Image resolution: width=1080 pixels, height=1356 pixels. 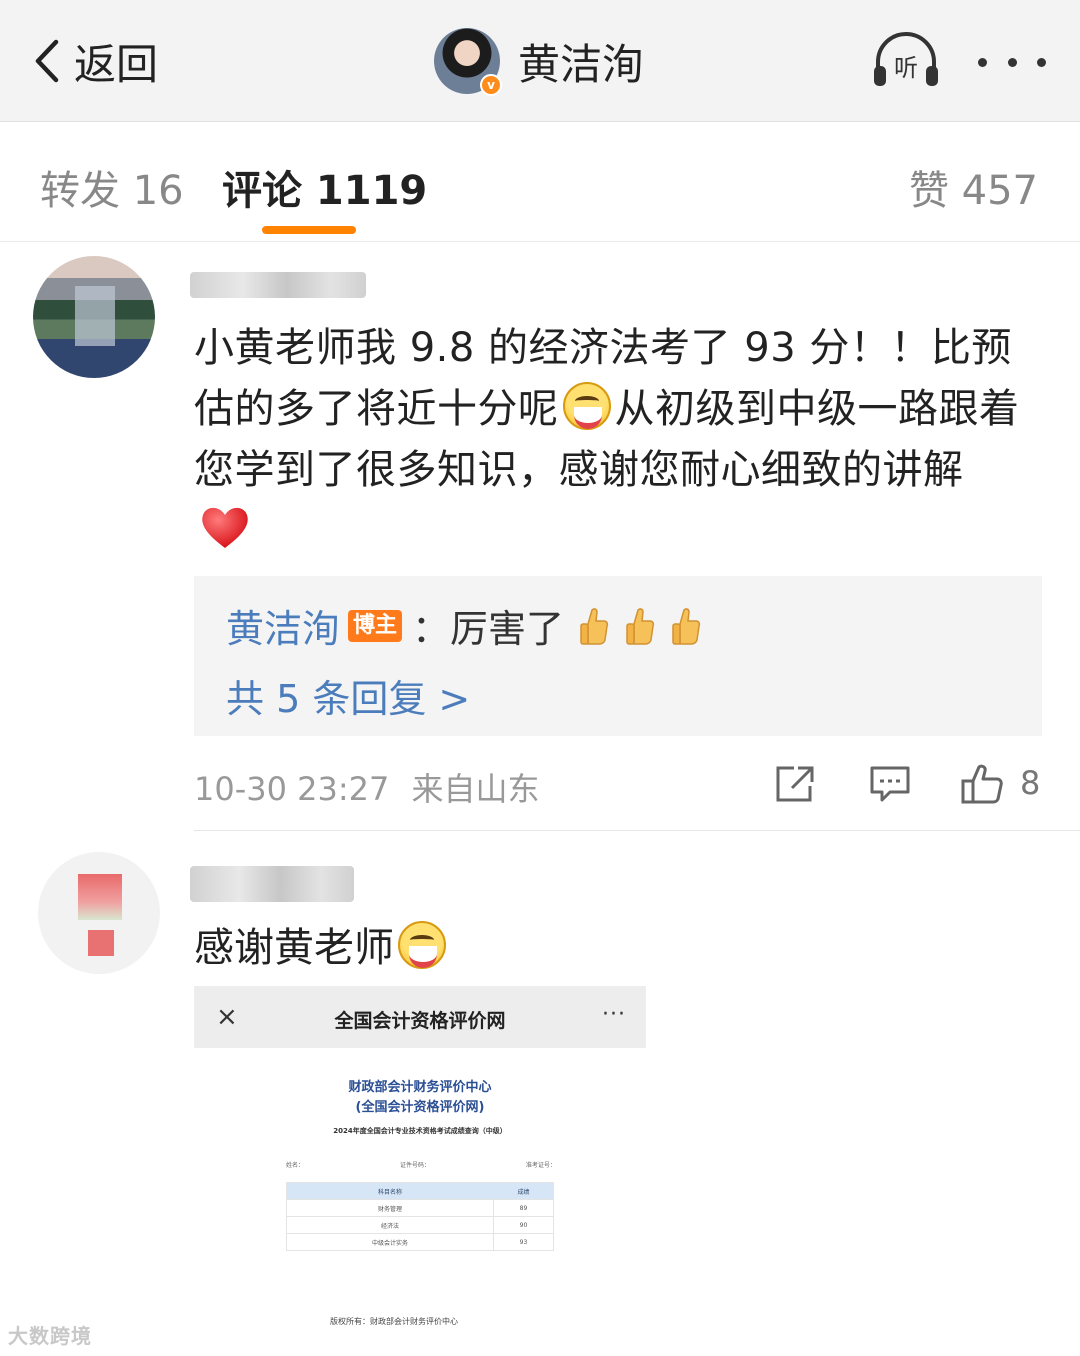 What do you see at coordinates (112, 187) in the screenshot?
I see `tab-reposts: 转发 16` at bounding box center [112, 187].